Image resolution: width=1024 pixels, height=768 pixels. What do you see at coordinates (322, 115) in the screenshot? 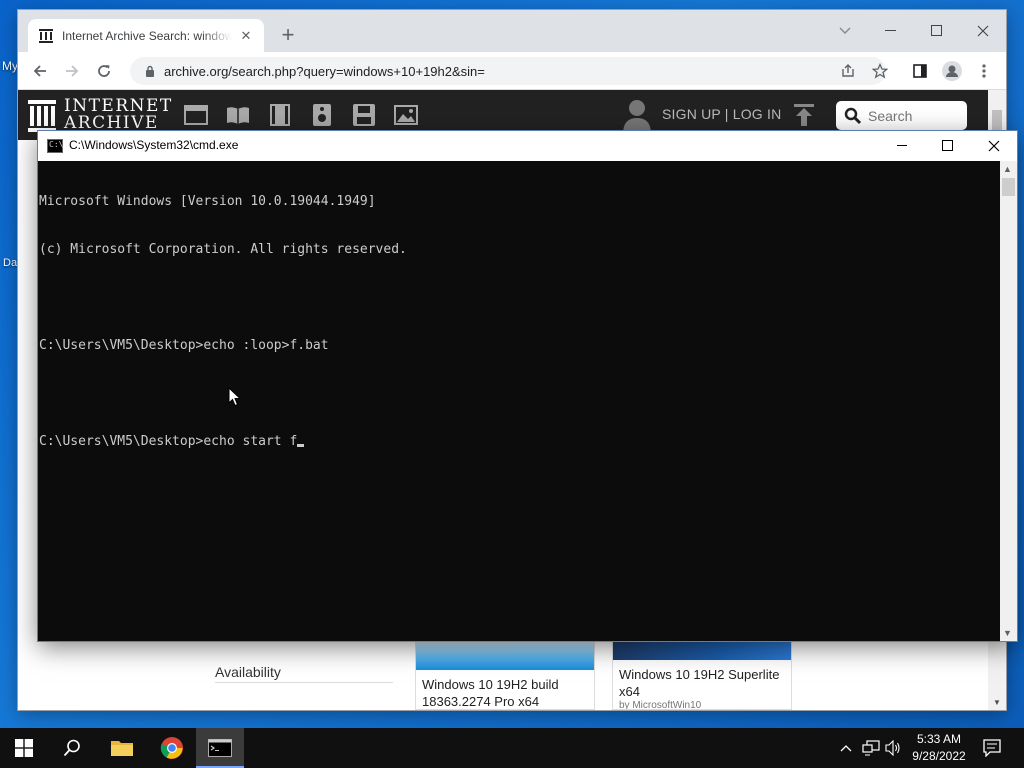
I see `audio-icon` at bounding box center [322, 115].